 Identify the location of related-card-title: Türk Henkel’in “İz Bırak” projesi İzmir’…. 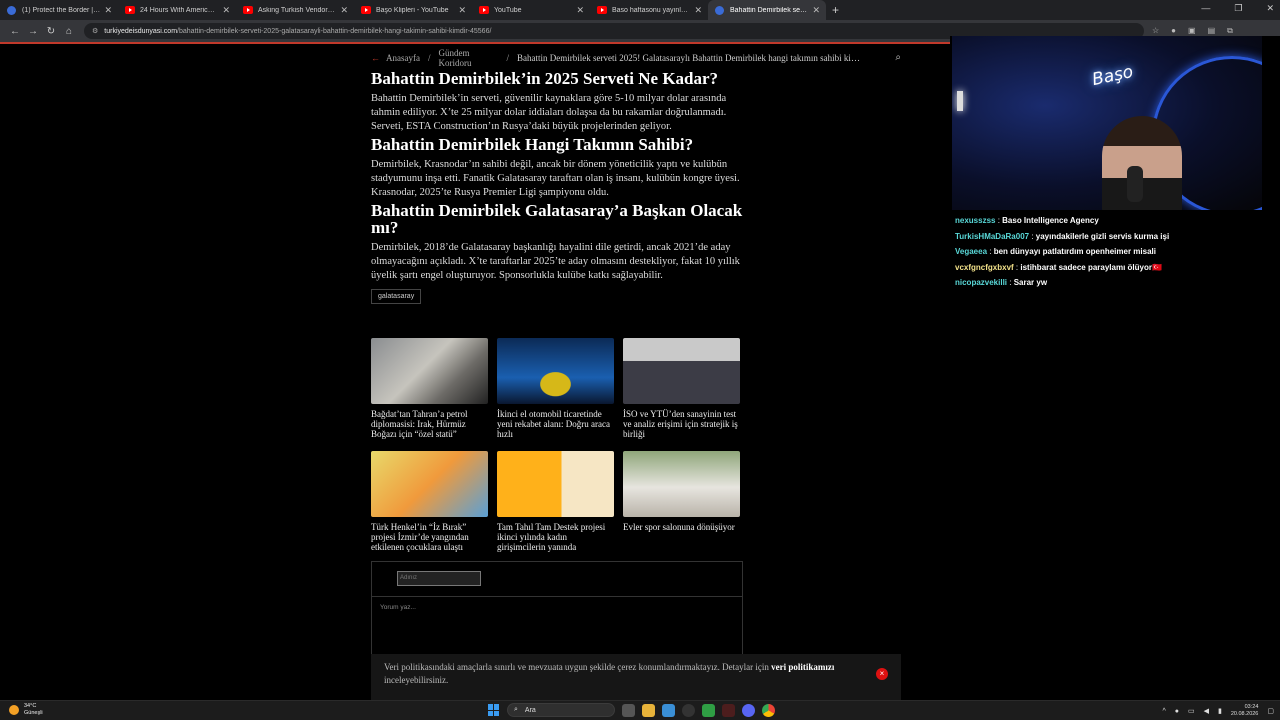
(429, 537).